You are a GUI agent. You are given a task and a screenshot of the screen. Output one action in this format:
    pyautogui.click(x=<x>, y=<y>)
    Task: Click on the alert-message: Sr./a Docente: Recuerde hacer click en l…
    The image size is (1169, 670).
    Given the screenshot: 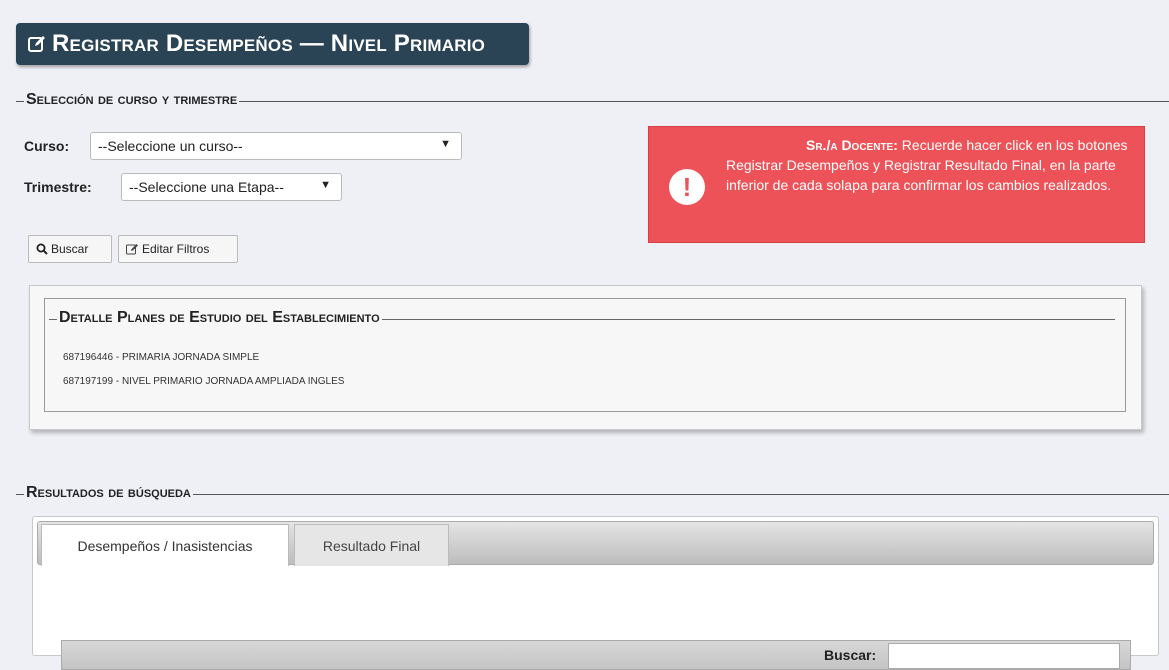 What is the action you would take?
    pyautogui.click(x=931, y=165)
    